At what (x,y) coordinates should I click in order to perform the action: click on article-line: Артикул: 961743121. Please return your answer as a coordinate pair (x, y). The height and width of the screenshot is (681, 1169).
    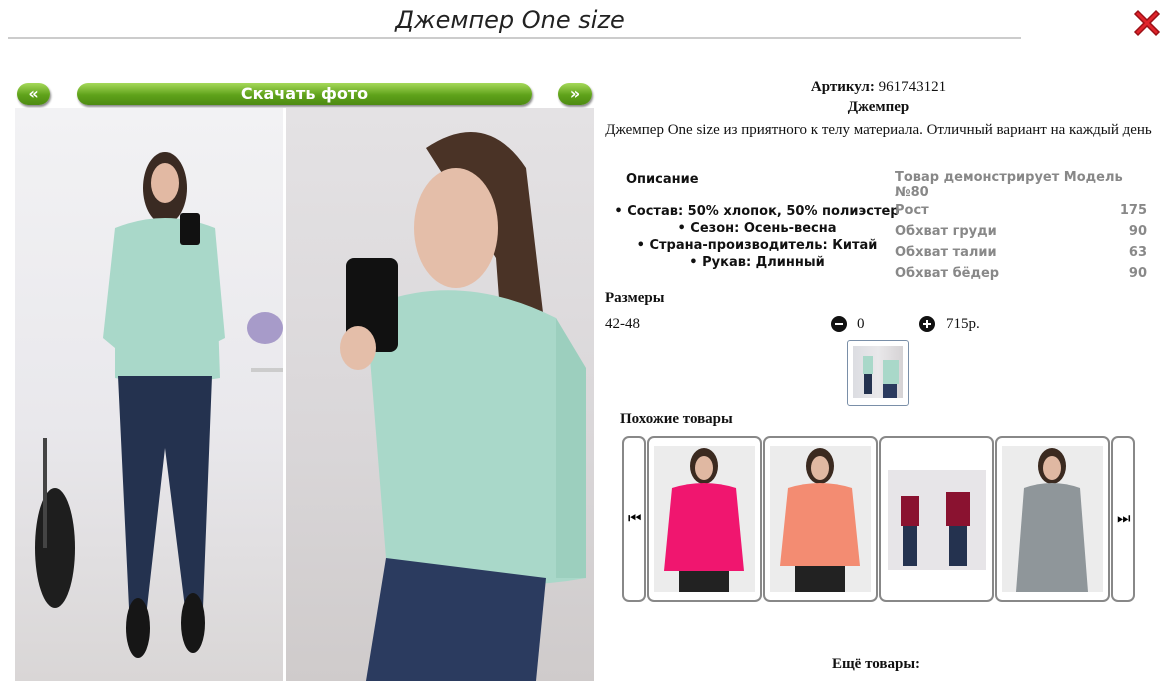
    Looking at the image, I should click on (878, 87).